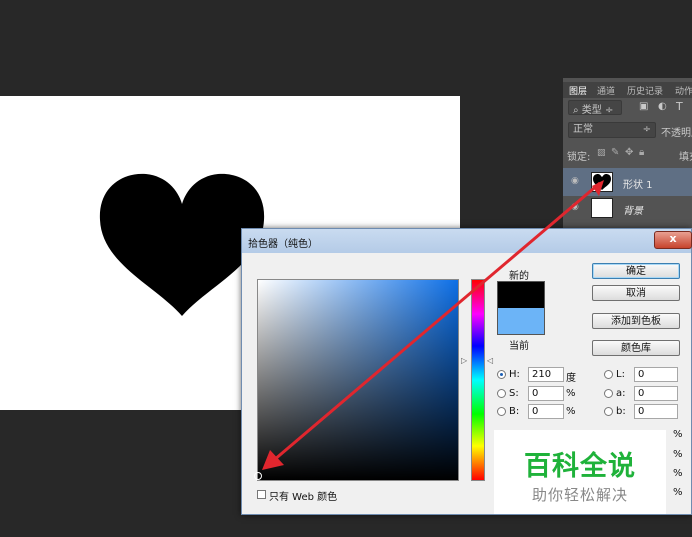  What do you see at coordinates (673, 240) in the screenshot?
I see `close-button: x` at bounding box center [673, 240].